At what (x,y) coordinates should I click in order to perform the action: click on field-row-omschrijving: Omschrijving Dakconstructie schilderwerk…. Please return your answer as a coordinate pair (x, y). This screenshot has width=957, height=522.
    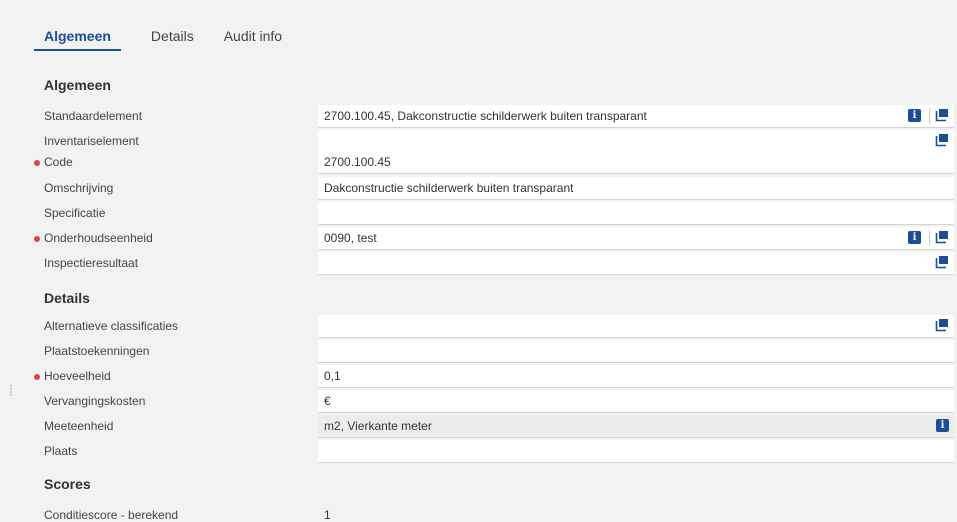
    Looking at the image, I should click on (478, 188).